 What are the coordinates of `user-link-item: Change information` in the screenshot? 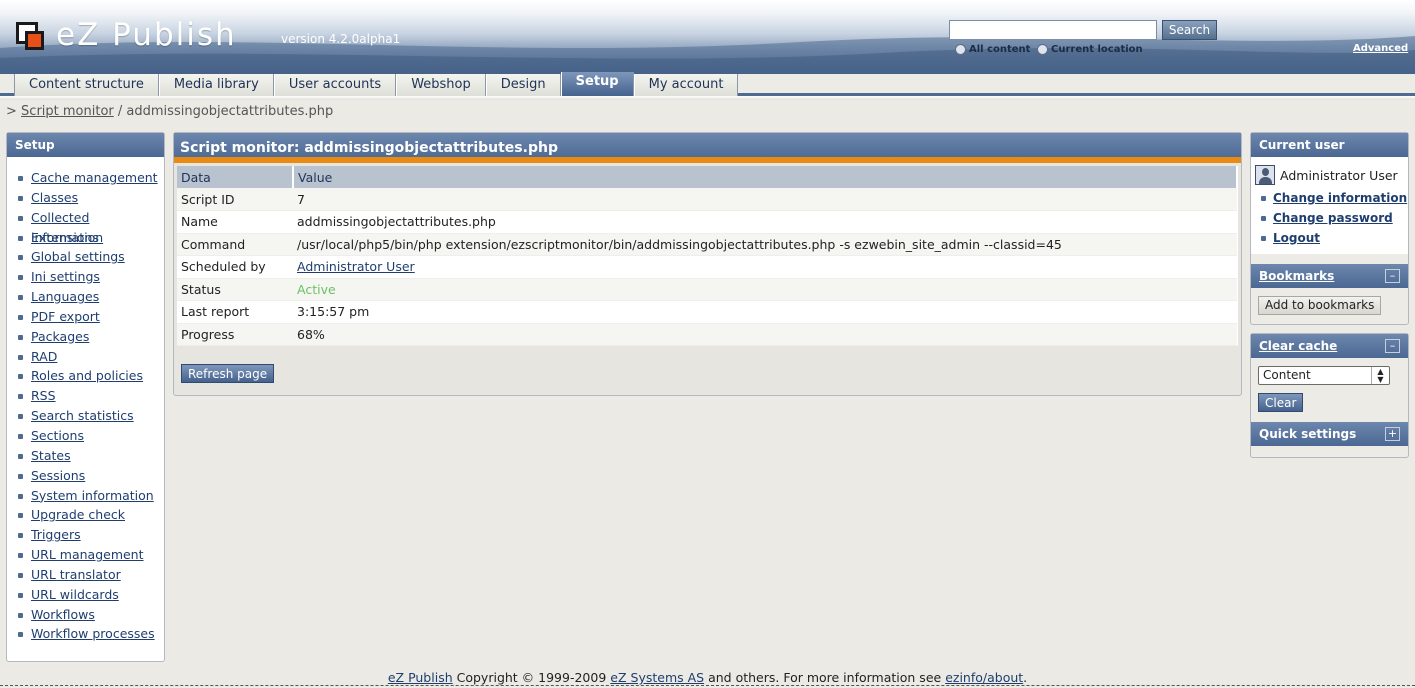 It's located at (1333, 198).